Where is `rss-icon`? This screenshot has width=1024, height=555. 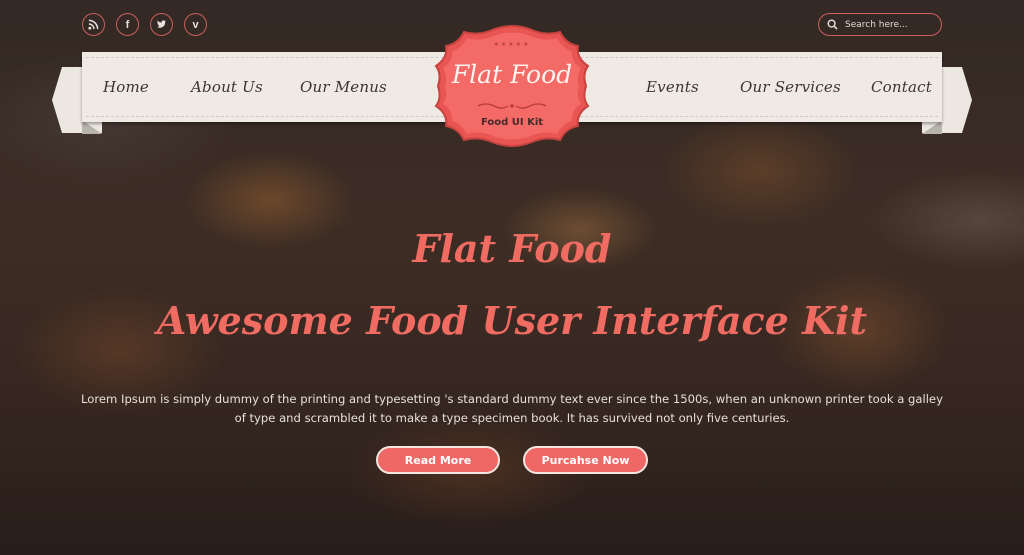 rss-icon is located at coordinates (93, 24).